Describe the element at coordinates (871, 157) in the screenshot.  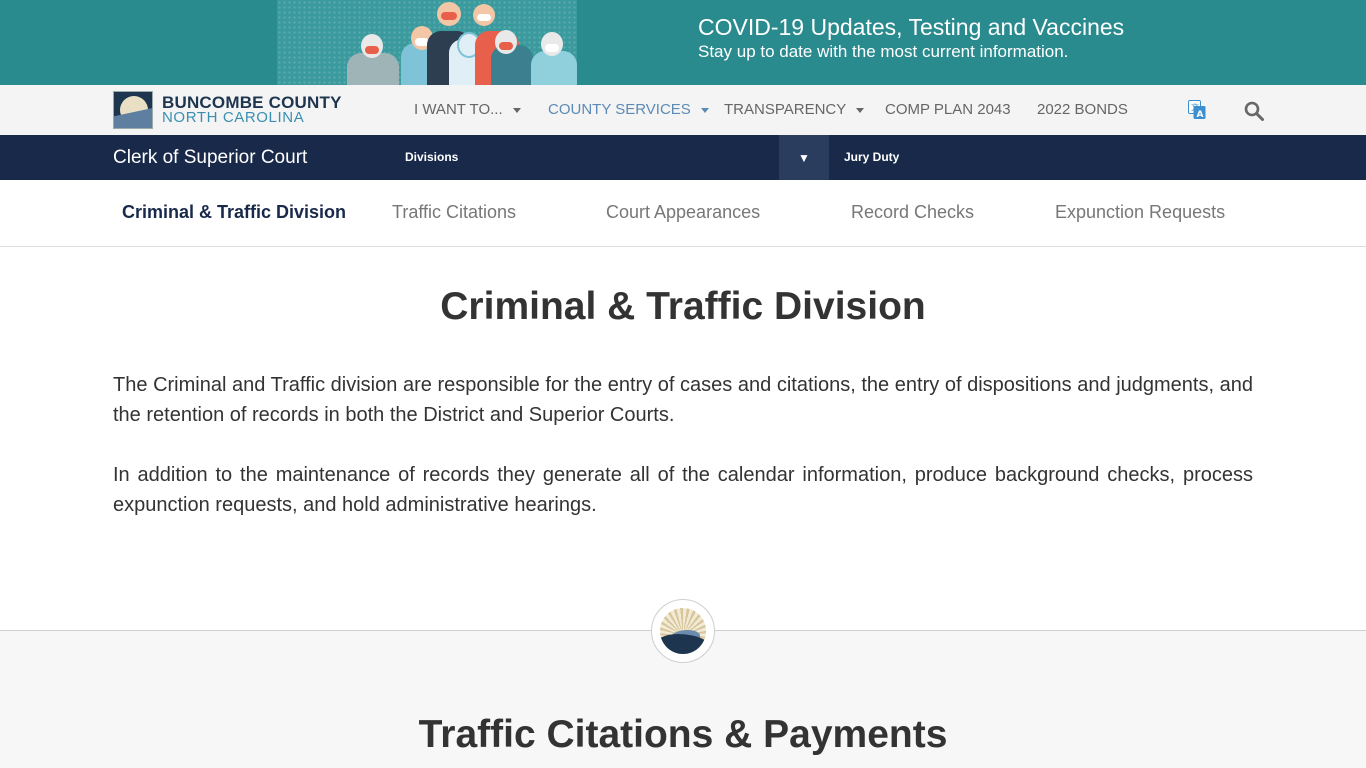
I see `jury-duty-link: Jury Duty` at that location.